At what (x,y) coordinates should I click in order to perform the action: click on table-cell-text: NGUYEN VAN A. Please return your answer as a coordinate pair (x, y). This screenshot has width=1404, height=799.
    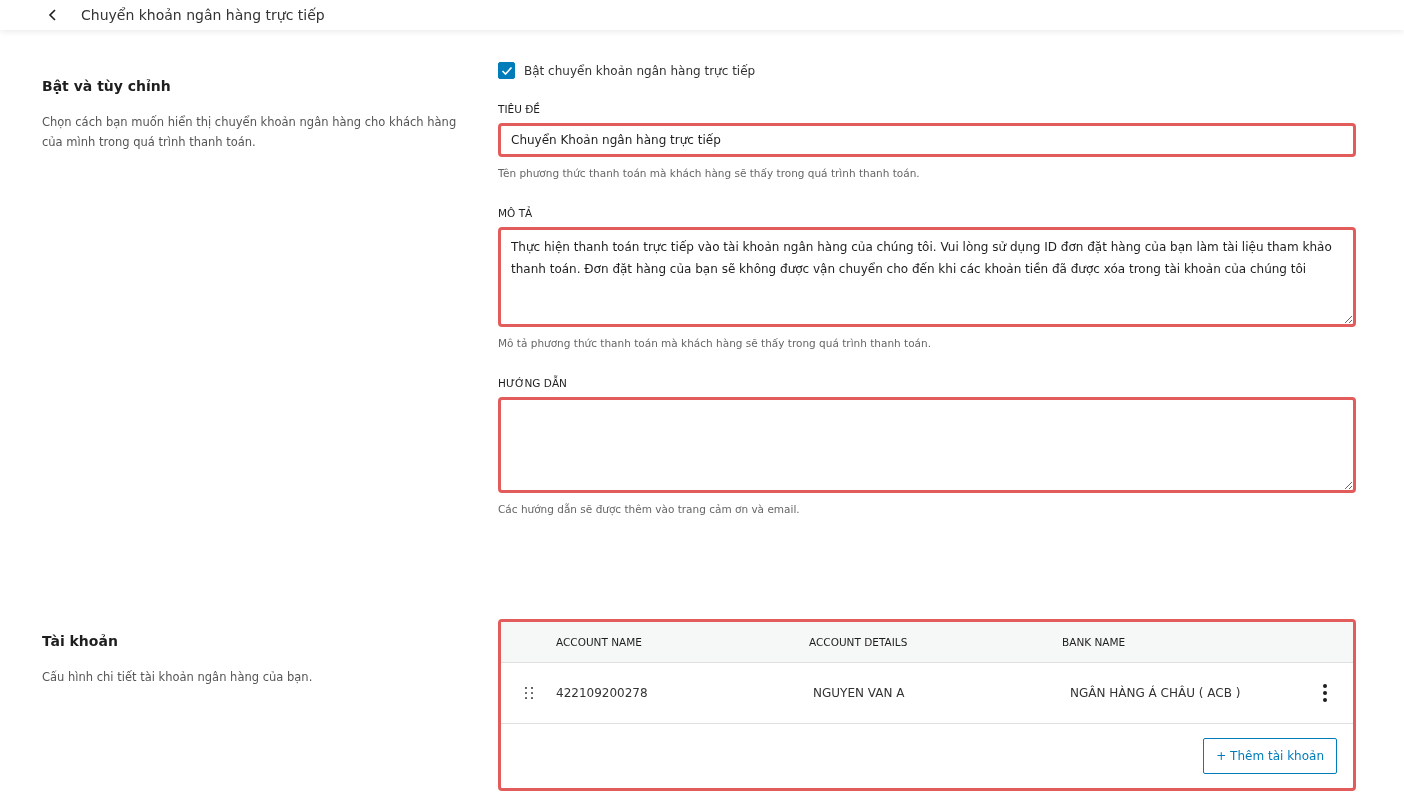
    Looking at the image, I should click on (859, 693).